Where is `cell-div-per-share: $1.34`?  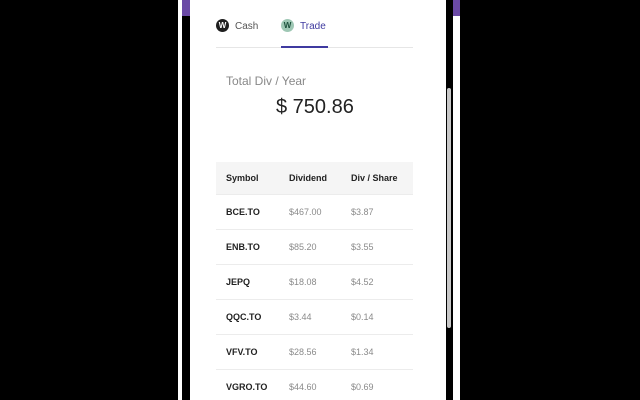
cell-div-per-share: $1.34 is located at coordinates (362, 352).